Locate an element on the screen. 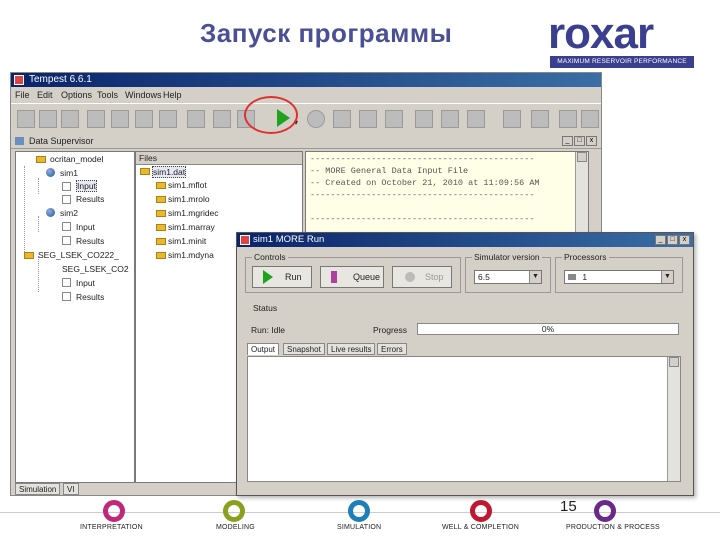  model-icon is located at coordinates (450, 119).